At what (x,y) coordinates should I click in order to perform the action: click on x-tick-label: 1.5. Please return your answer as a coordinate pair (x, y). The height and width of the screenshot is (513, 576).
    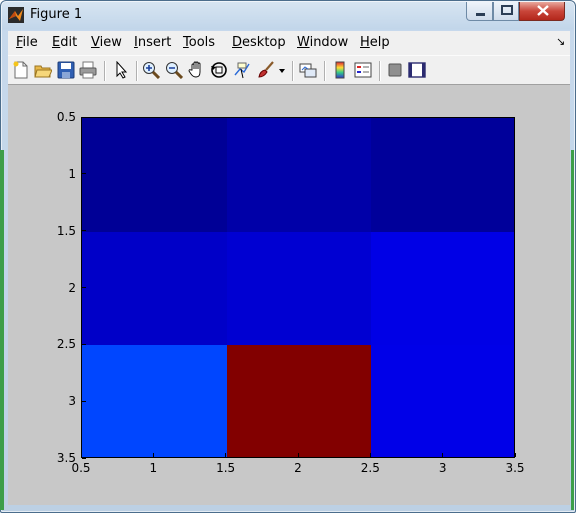
    Looking at the image, I should click on (226, 468).